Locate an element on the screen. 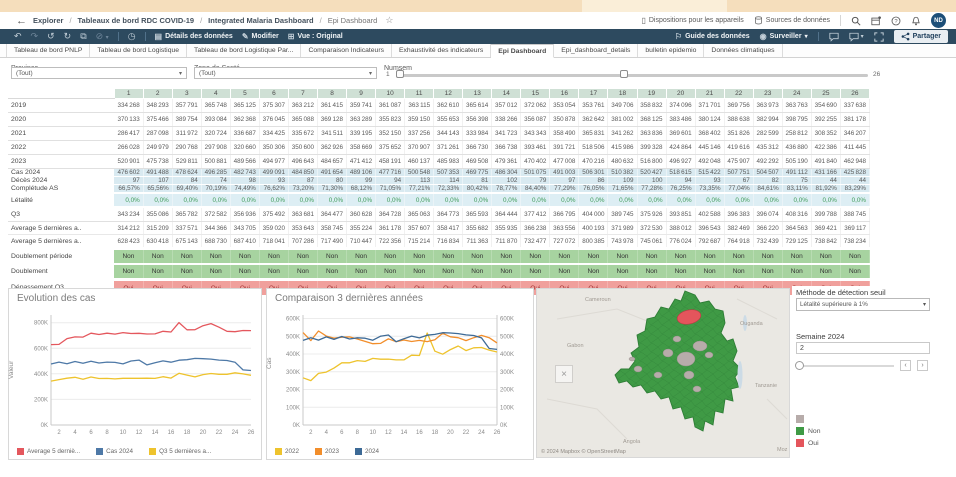 The image size is (956, 477). table-cell: 73,20% is located at coordinates (303, 189).